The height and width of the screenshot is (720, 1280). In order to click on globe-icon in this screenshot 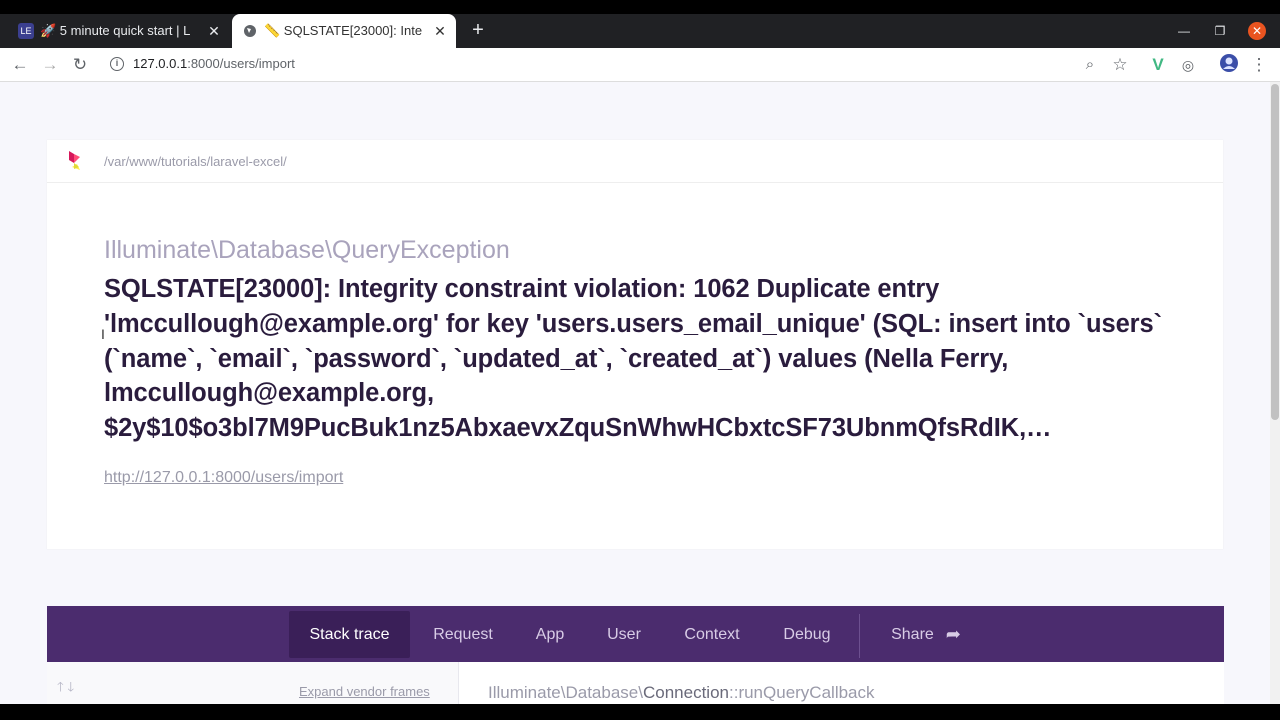, I will do `click(250, 31)`.